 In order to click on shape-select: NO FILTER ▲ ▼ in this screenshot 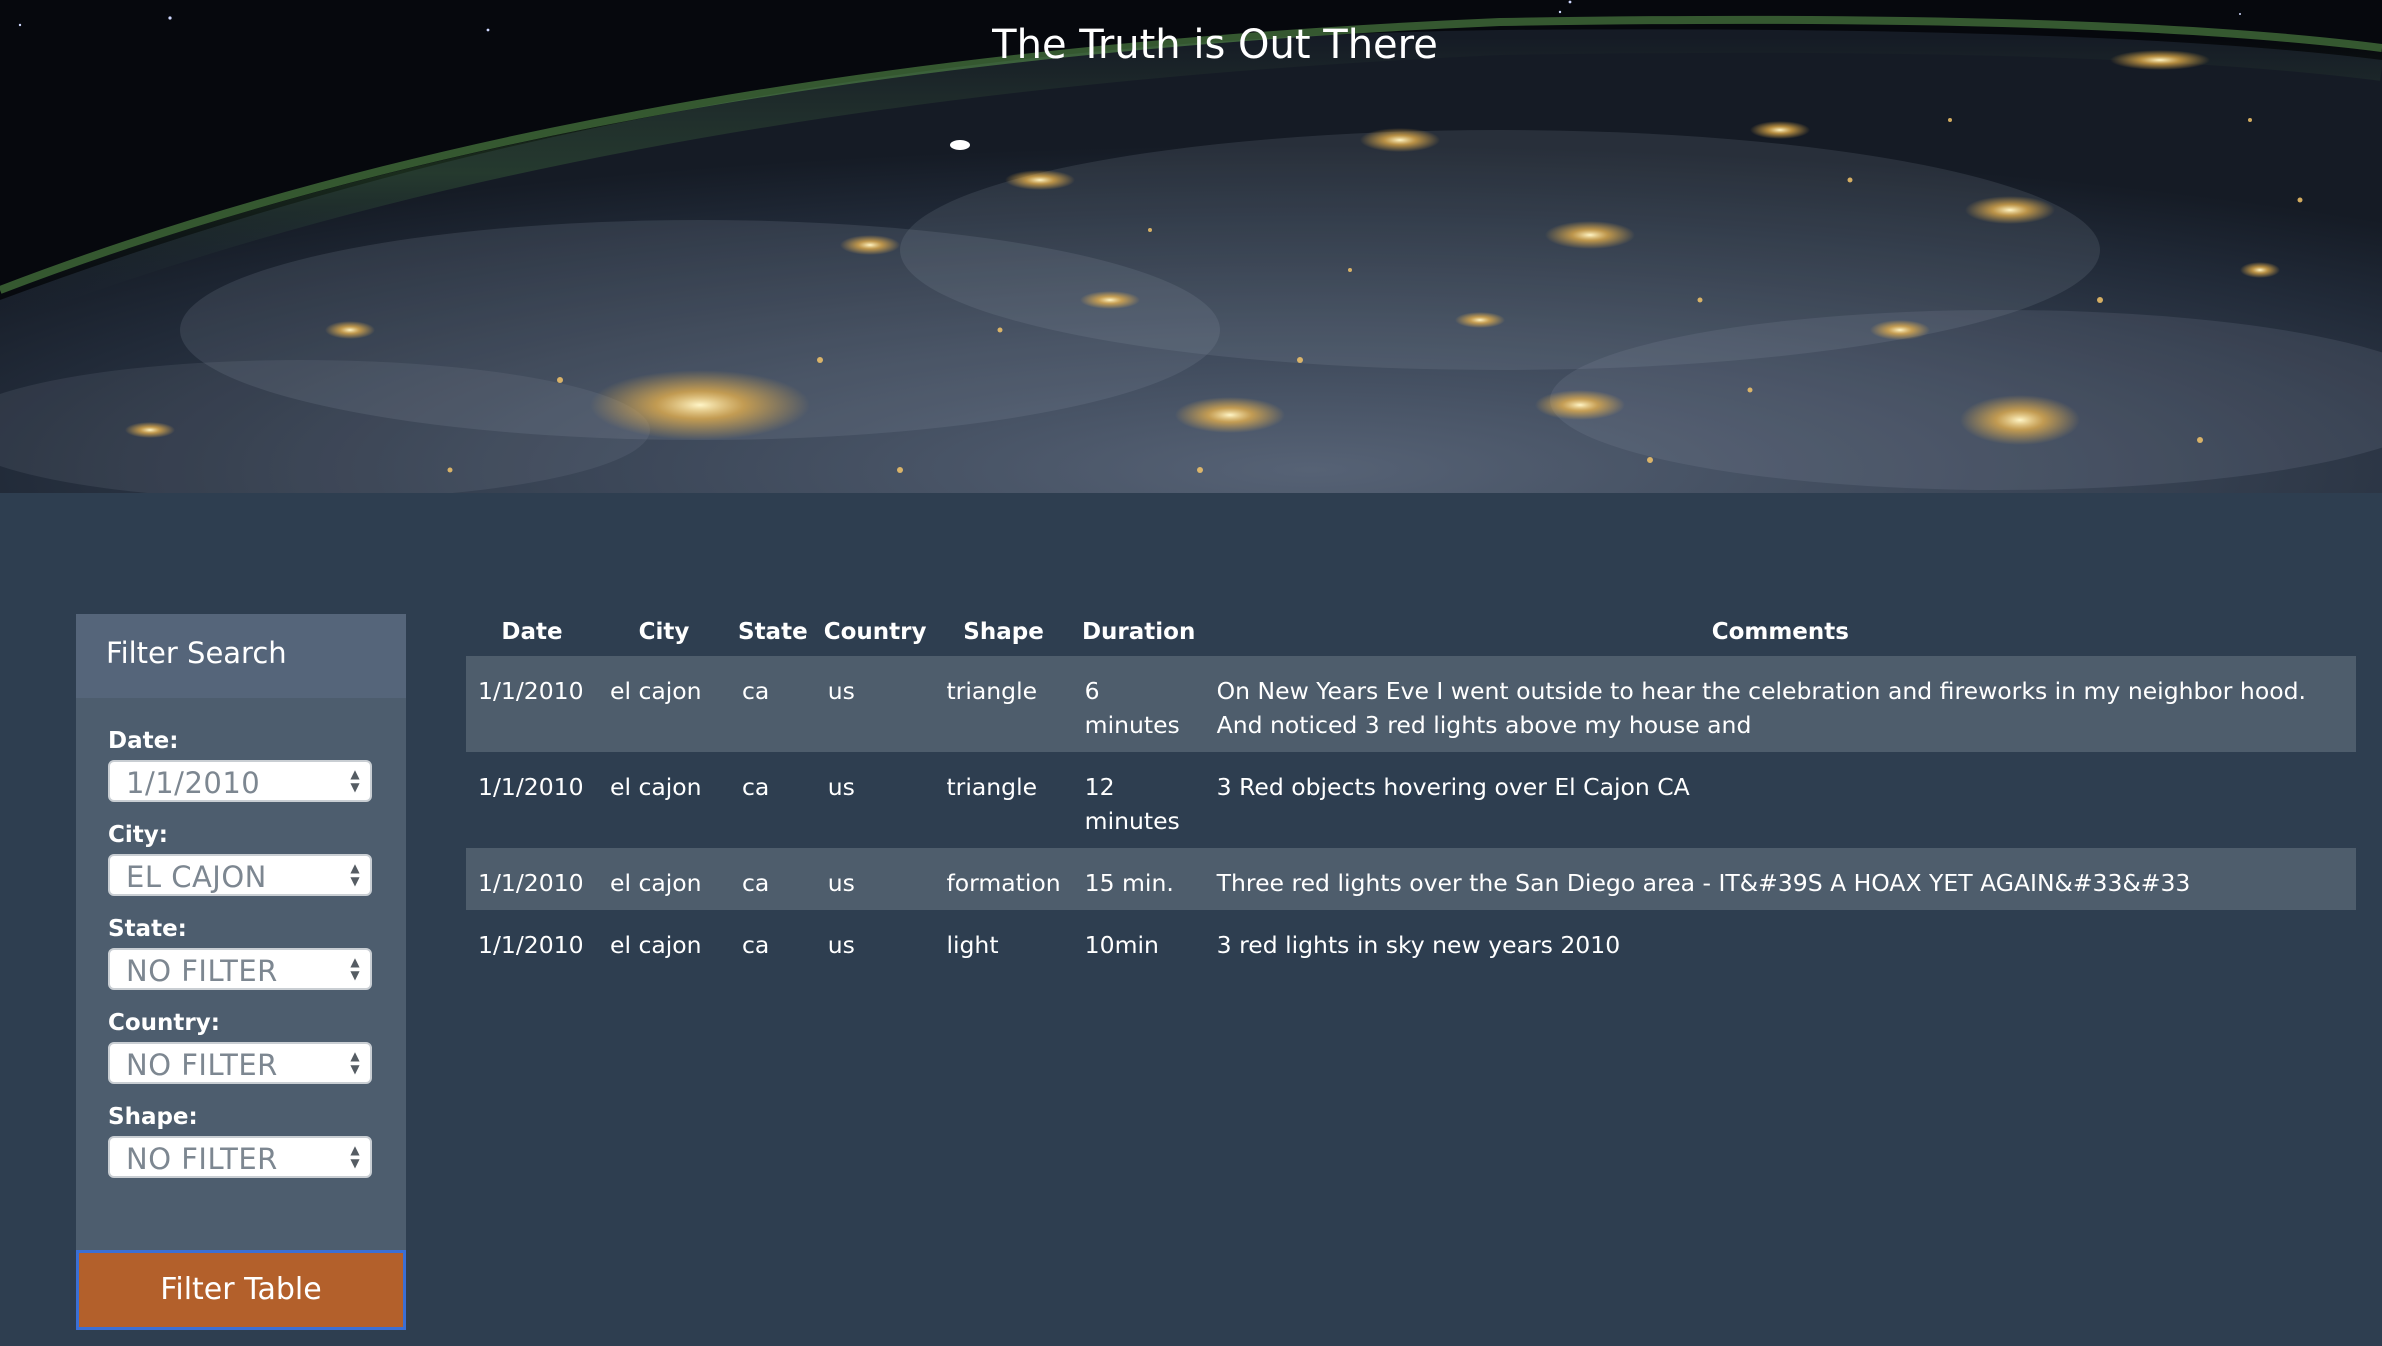, I will do `click(240, 1157)`.